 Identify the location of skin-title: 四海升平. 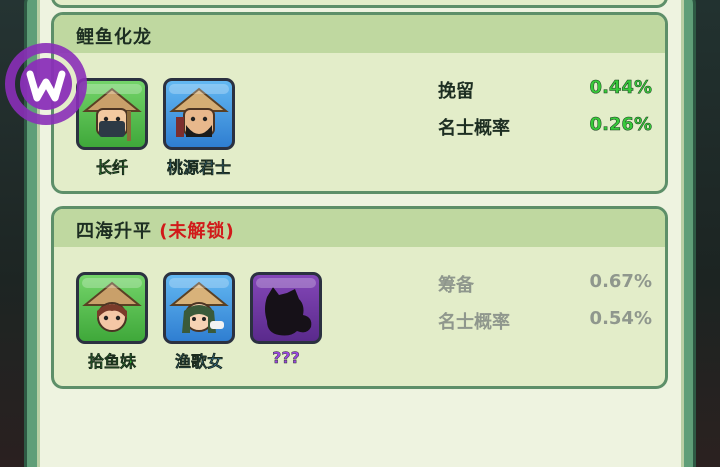
(114, 231).